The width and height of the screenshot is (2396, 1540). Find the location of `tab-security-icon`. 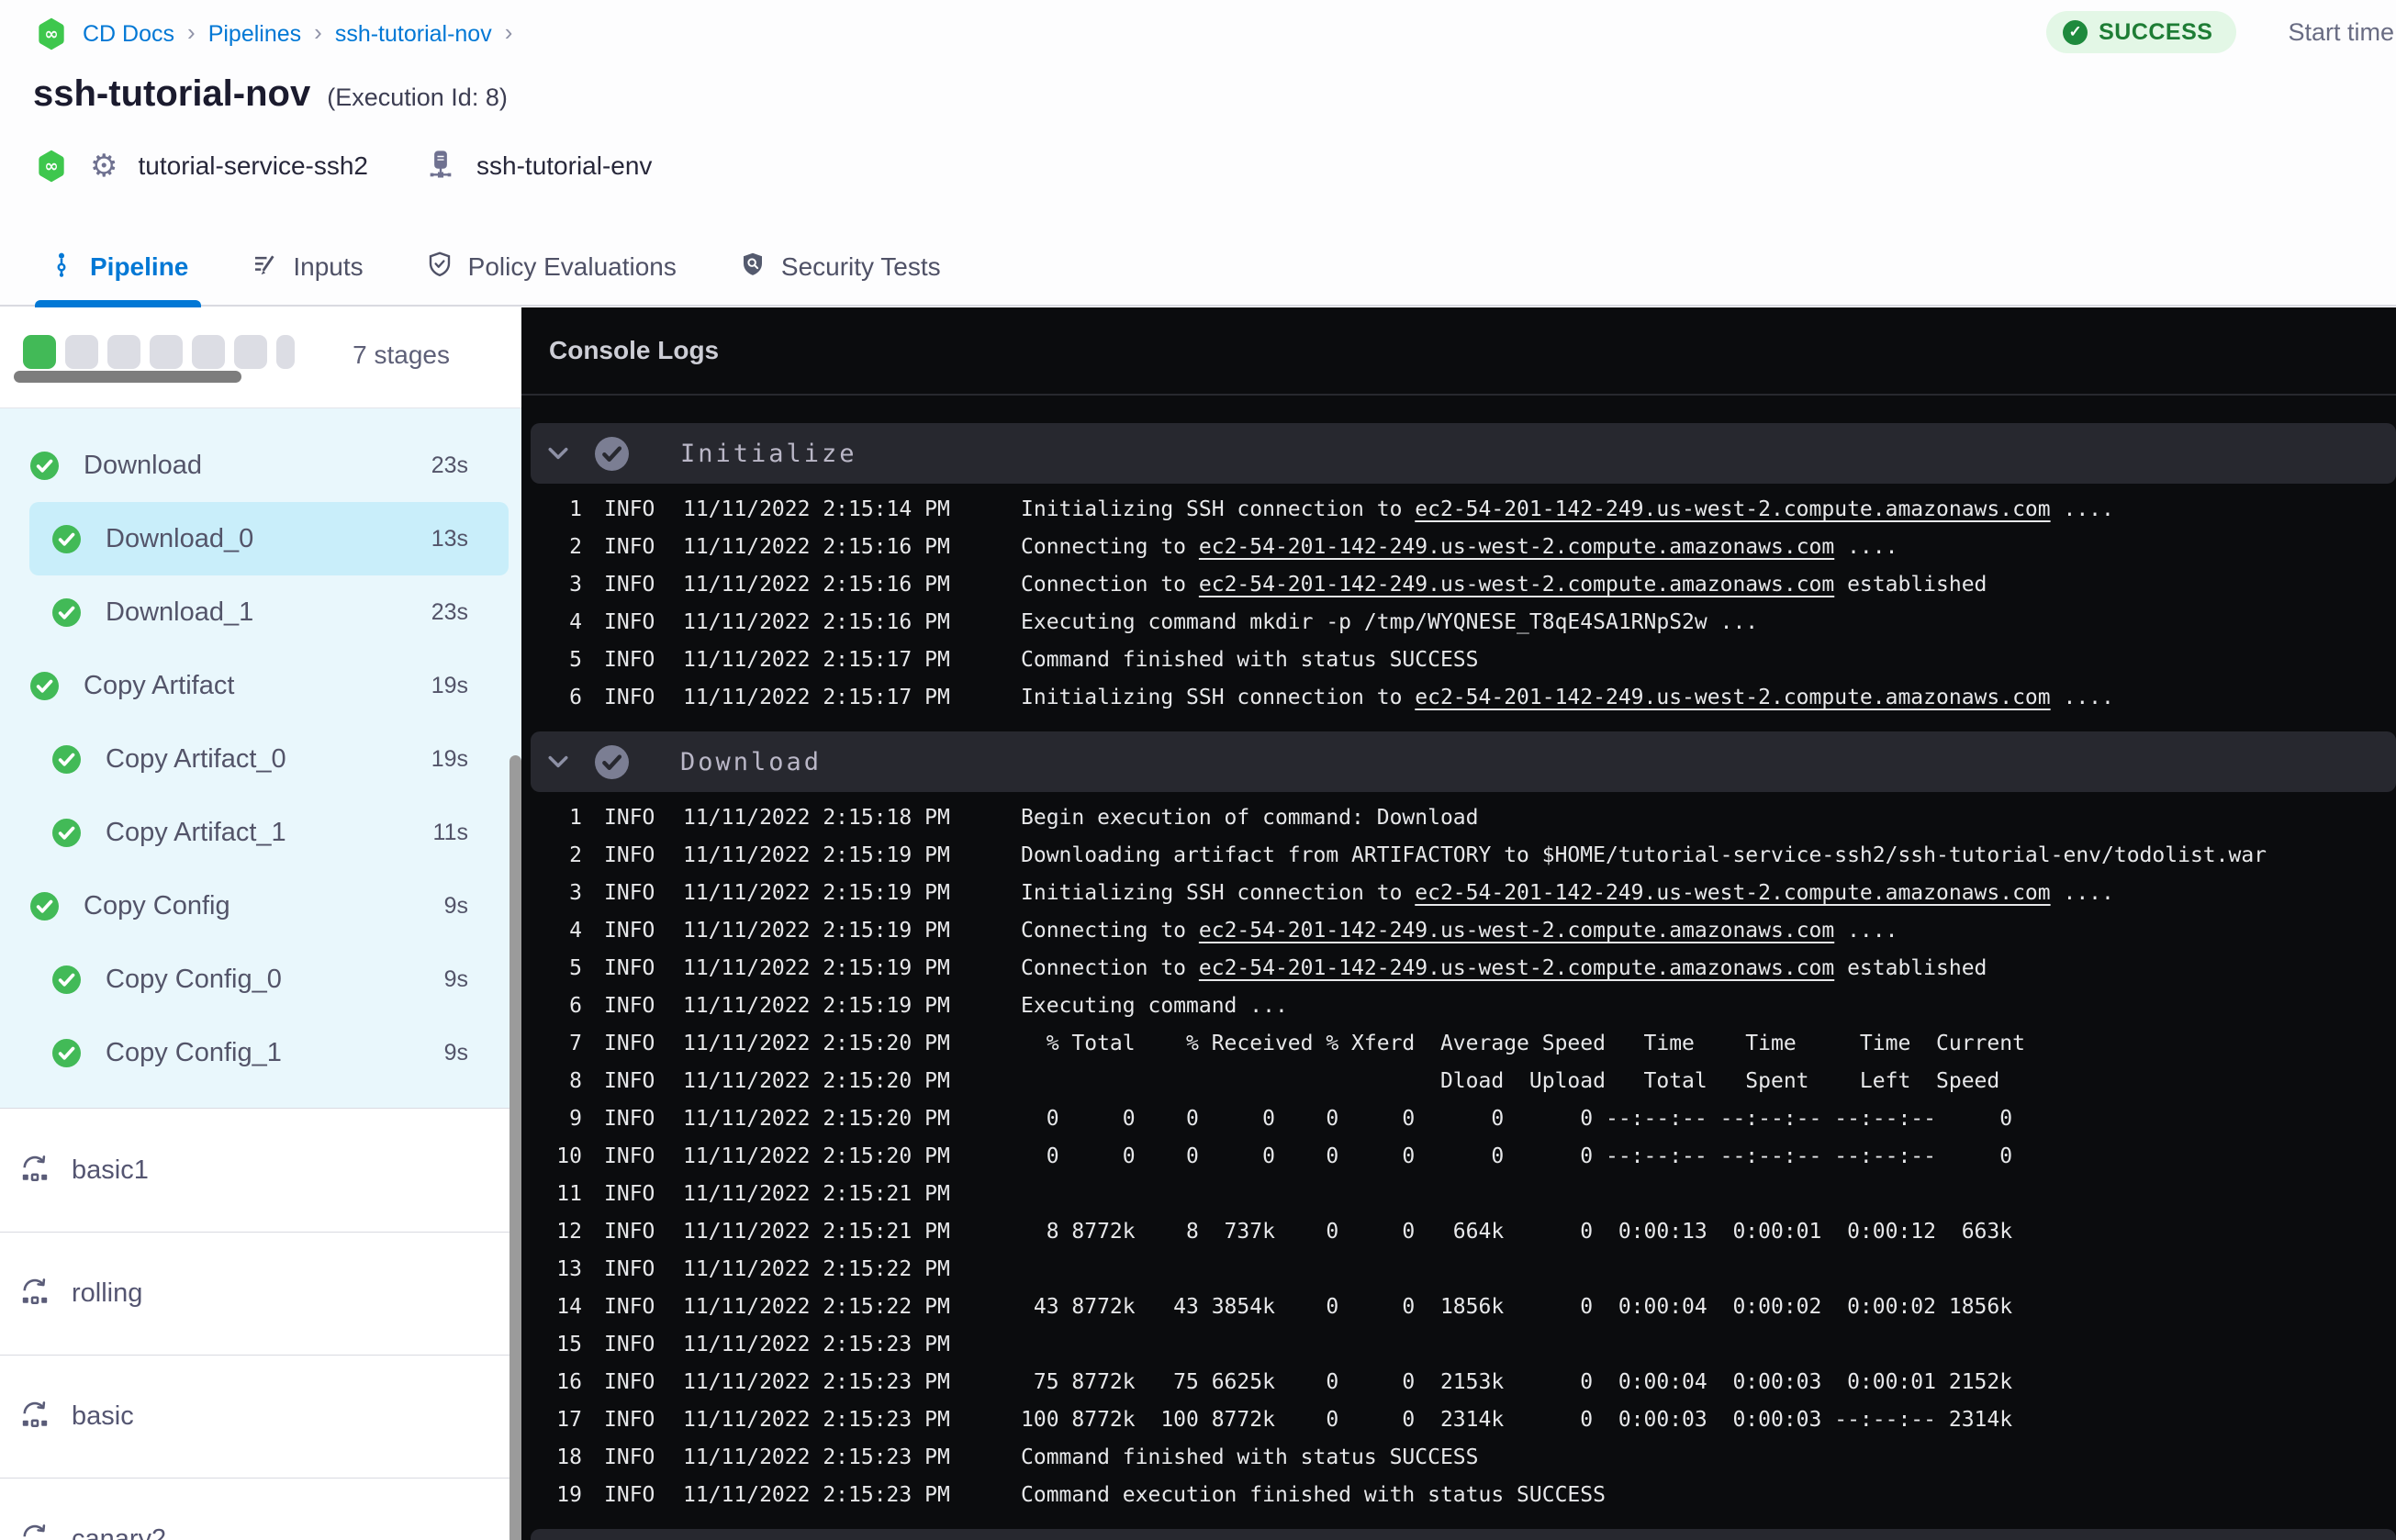

tab-security-icon is located at coordinates (753, 268).